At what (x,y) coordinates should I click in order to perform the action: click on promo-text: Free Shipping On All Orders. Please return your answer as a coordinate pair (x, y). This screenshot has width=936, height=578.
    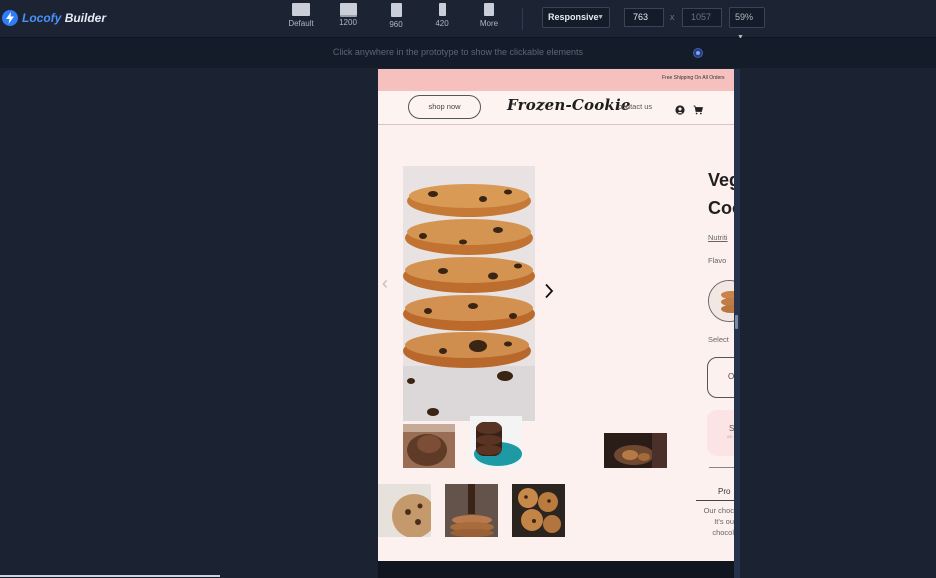
    Looking at the image, I should click on (693, 78).